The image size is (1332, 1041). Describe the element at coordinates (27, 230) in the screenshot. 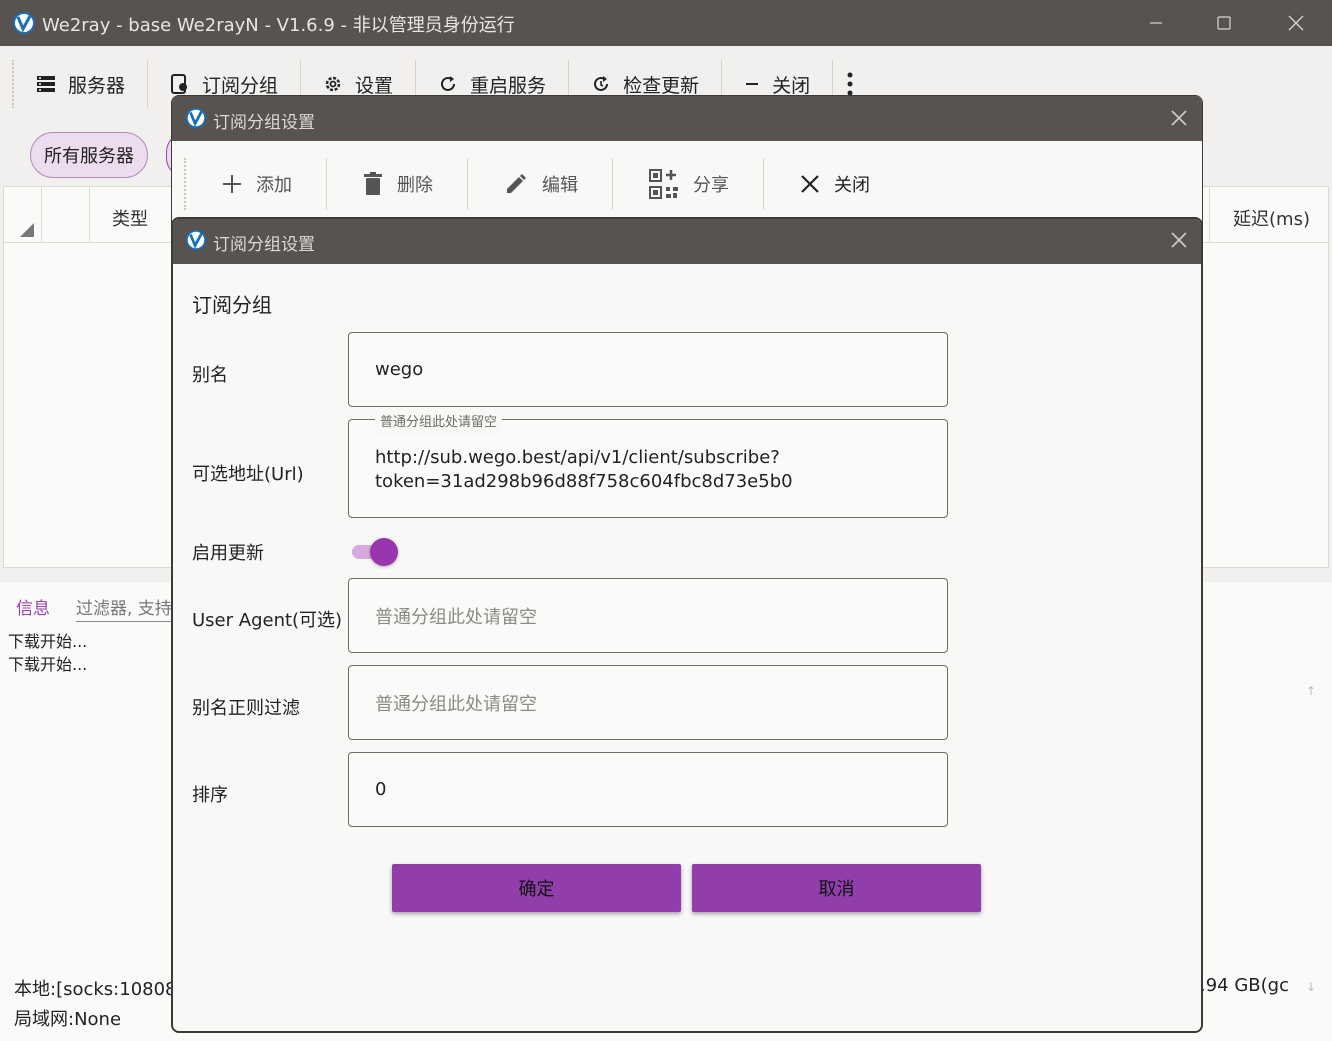

I see `corner-triangle-icon` at that location.